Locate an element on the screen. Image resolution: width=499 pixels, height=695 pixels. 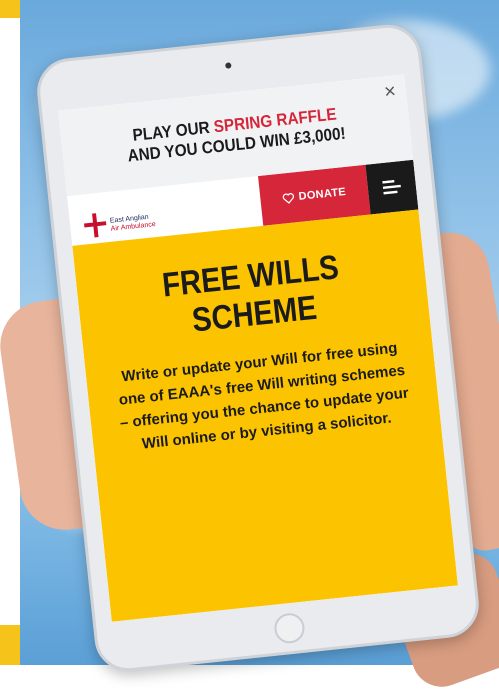
heart-outline-icon is located at coordinates (288, 198).